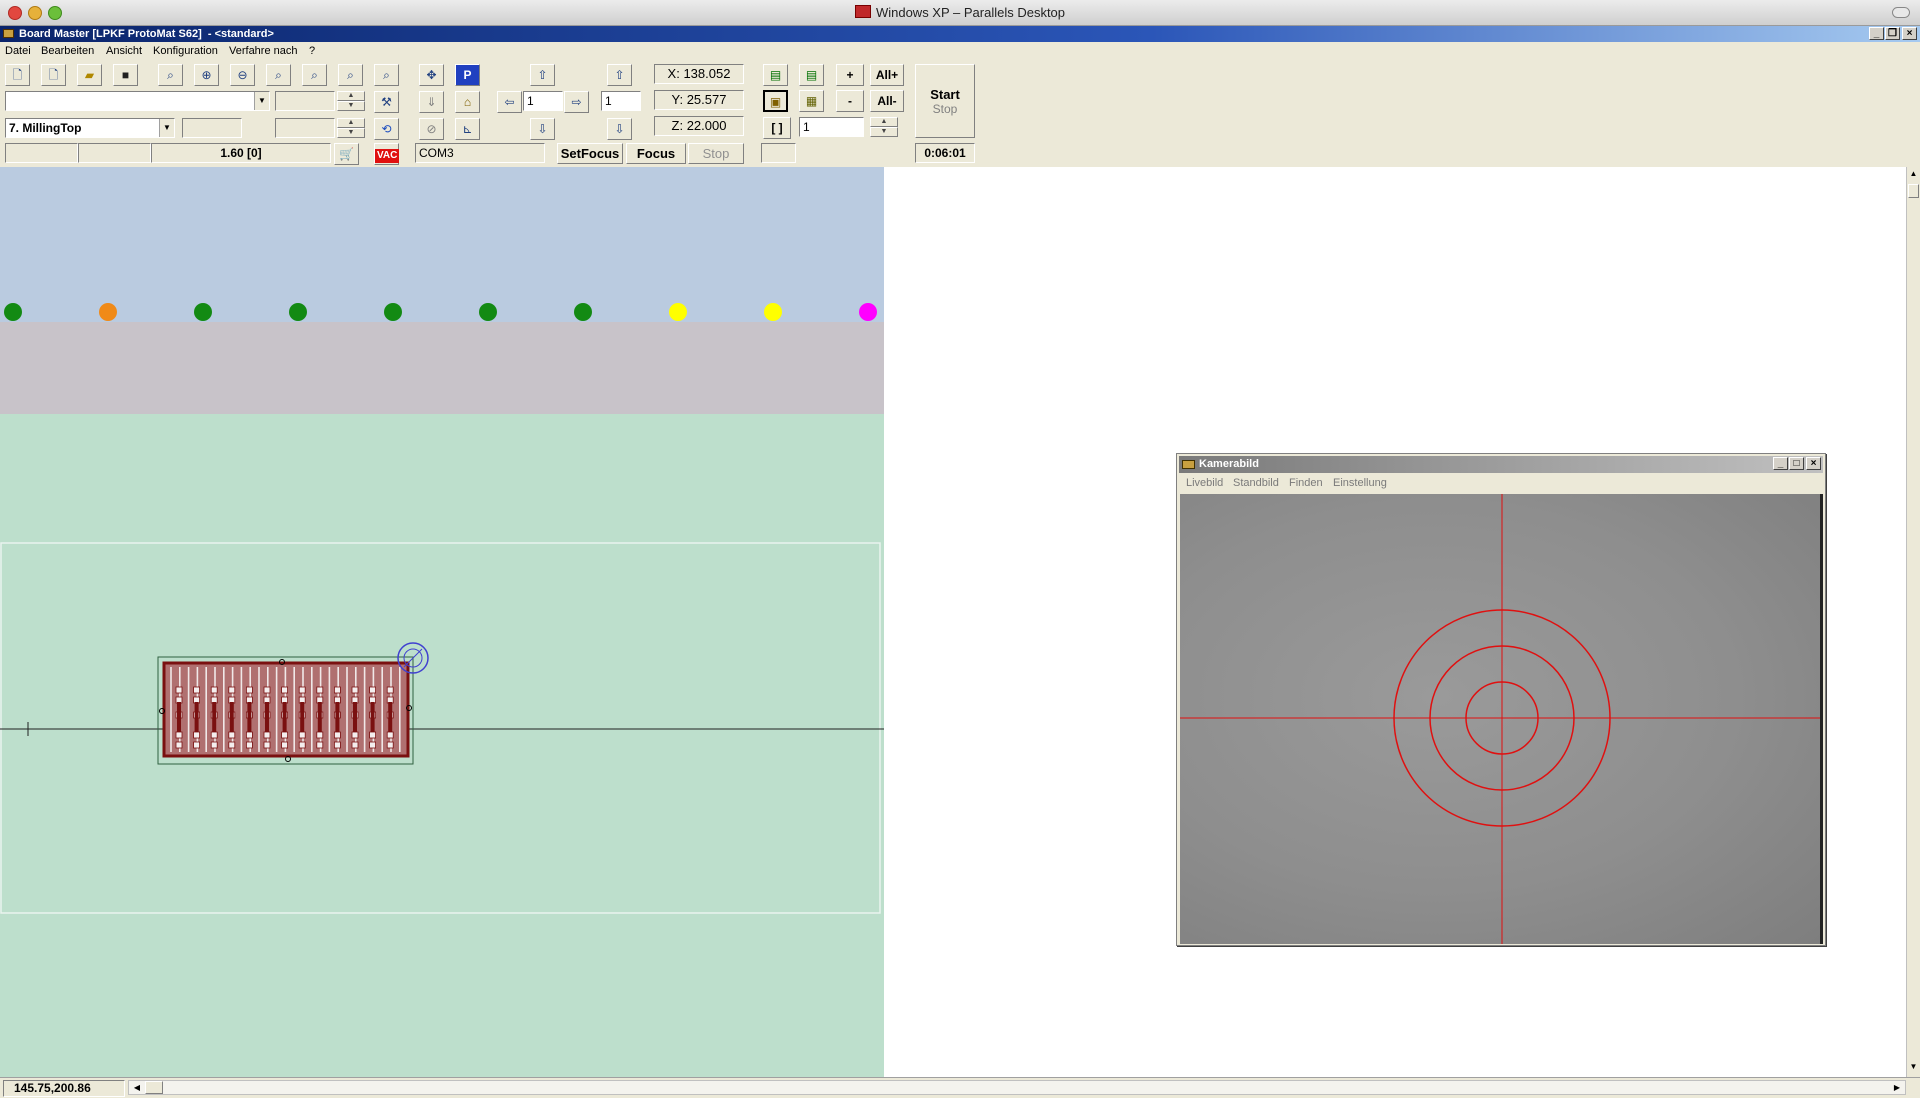 The width and height of the screenshot is (1920, 1098). I want to click on depth-limiter-button: ⊾, so click(467, 129).